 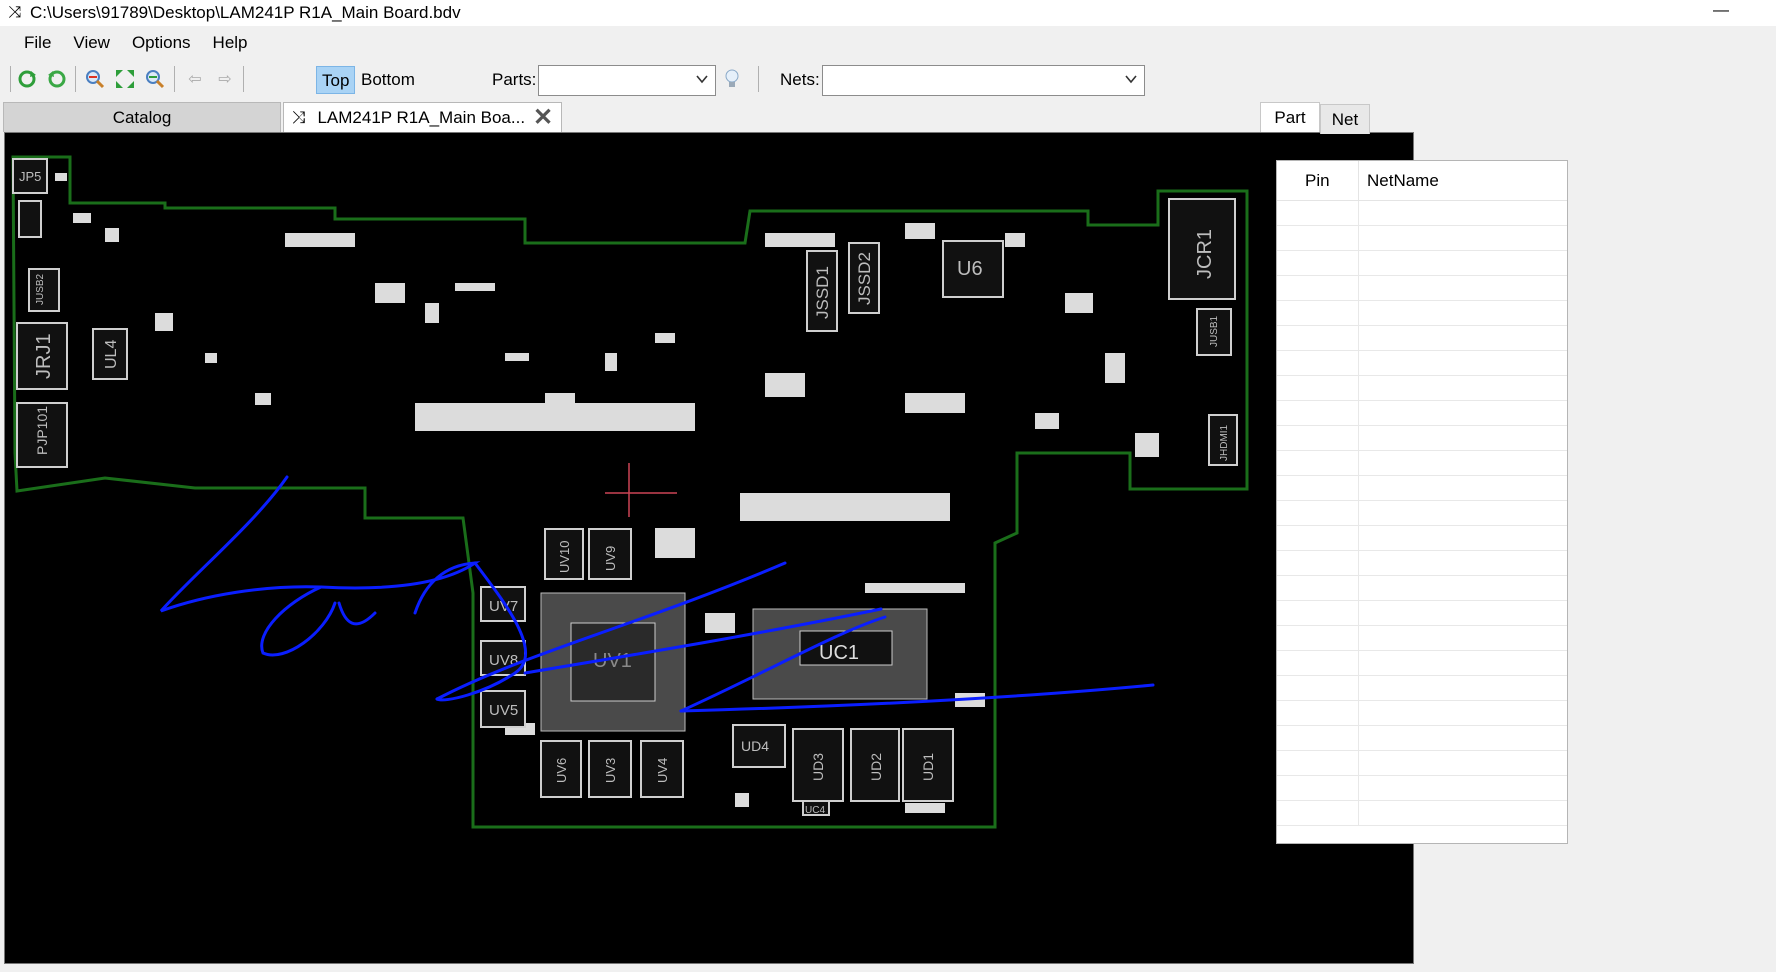 What do you see at coordinates (864, 278) in the screenshot?
I see `label-jssd2: JSSD2` at bounding box center [864, 278].